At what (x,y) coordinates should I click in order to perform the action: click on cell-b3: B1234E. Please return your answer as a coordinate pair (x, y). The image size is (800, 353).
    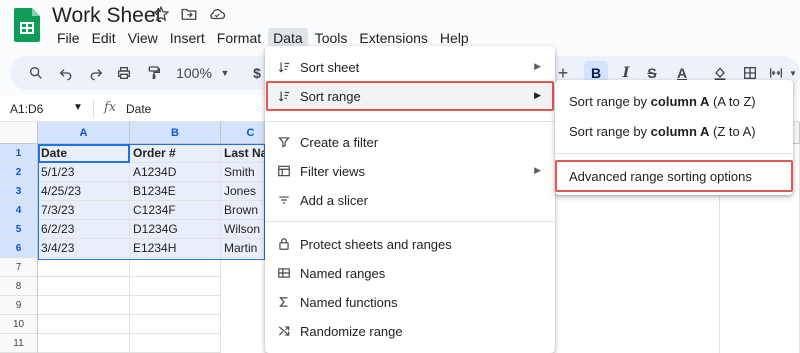
    Looking at the image, I should click on (175, 191).